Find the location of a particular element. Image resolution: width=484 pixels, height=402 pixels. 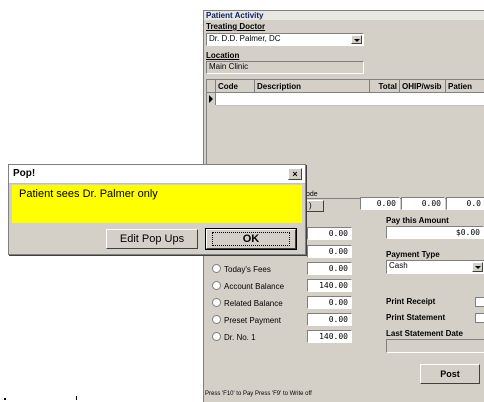

radio-account-balance: Account Balance is located at coordinates (248, 286).